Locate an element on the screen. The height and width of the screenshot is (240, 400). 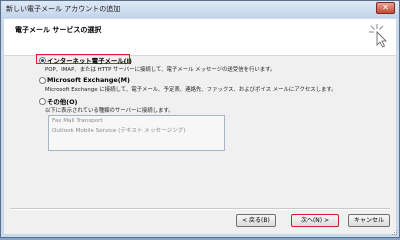
footer-divider is located at coordinates (200, 209).